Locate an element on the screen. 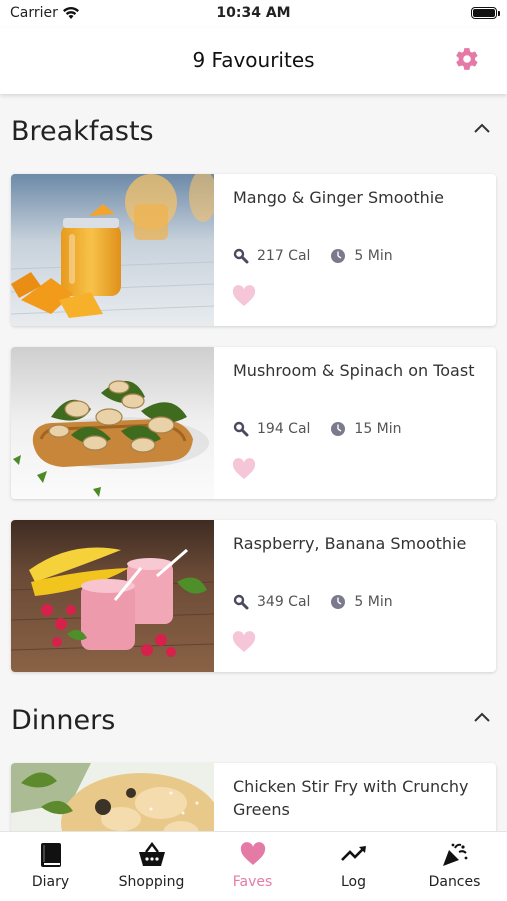 Image resolution: width=507 pixels, height=901 pixels. tab-label: Log is located at coordinates (353, 882).